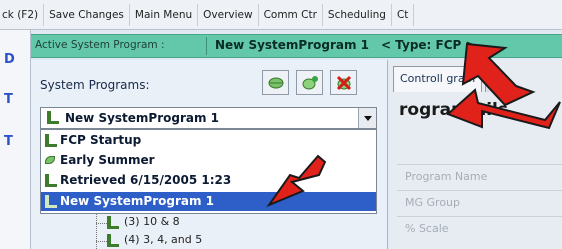 The height and width of the screenshot is (249, 562). I want to click on delete-program-button, so click(343, 82).